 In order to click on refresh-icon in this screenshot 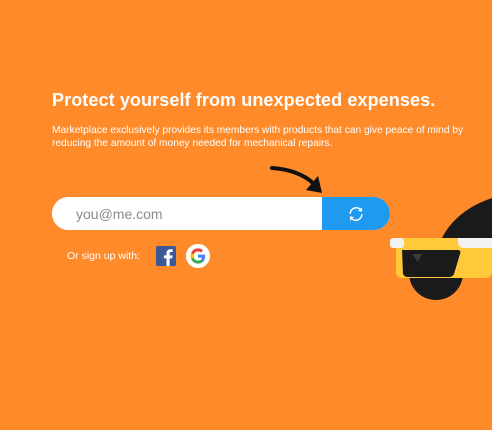, I will do `click(356, 213)`.